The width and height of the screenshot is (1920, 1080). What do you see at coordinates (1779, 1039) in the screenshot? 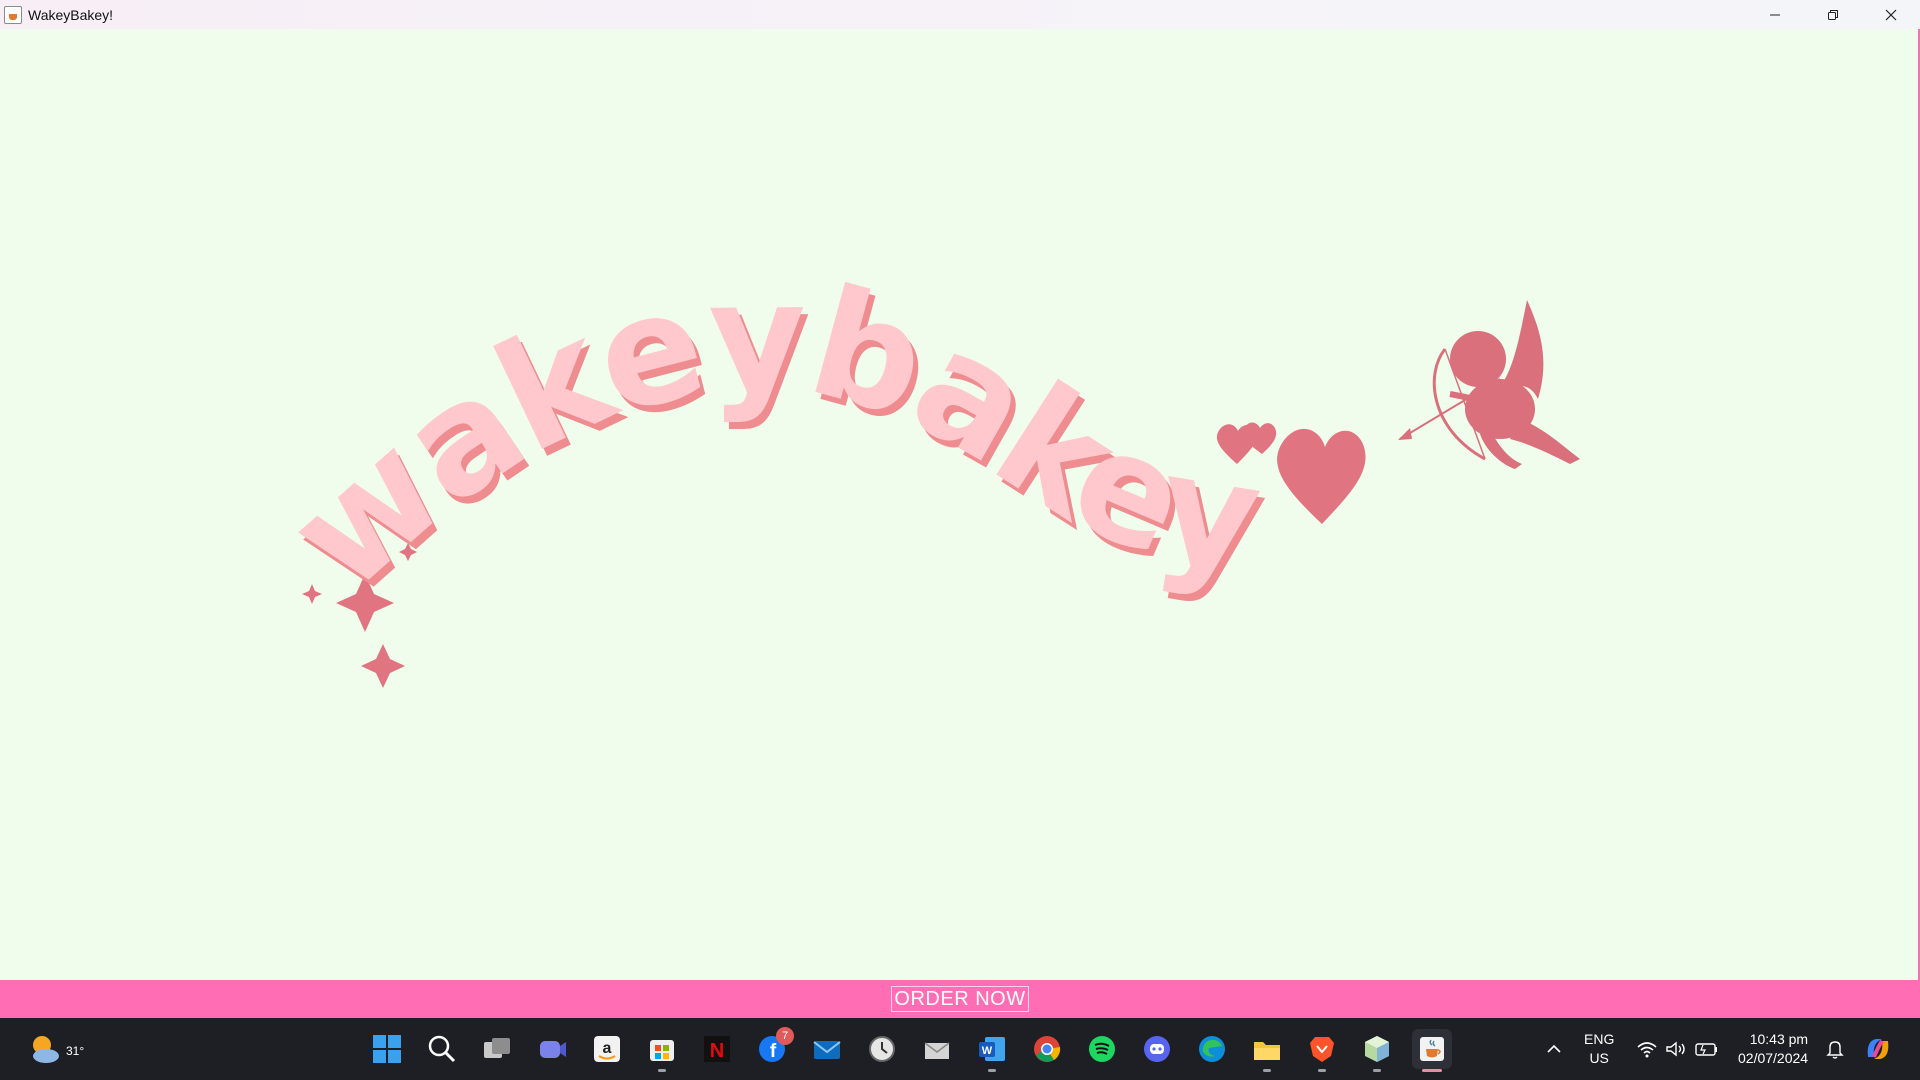
I see `clock-time: 10:43 pm` at bounding box center [1779, 1039].